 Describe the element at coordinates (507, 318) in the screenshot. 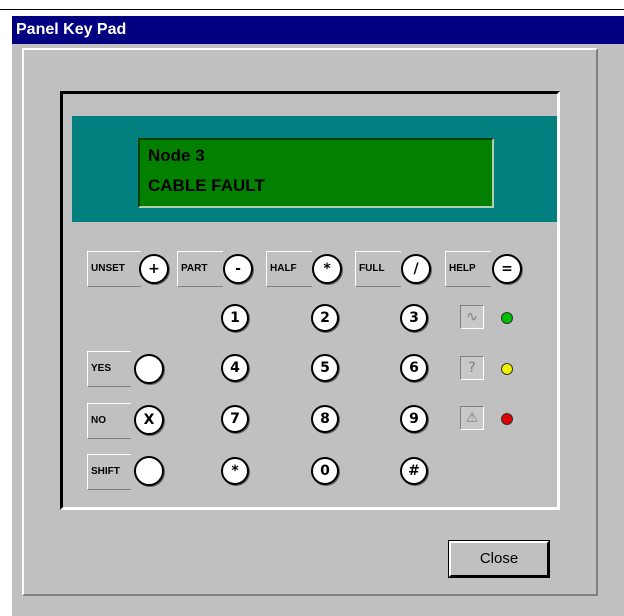

I see `green-led` at that location.